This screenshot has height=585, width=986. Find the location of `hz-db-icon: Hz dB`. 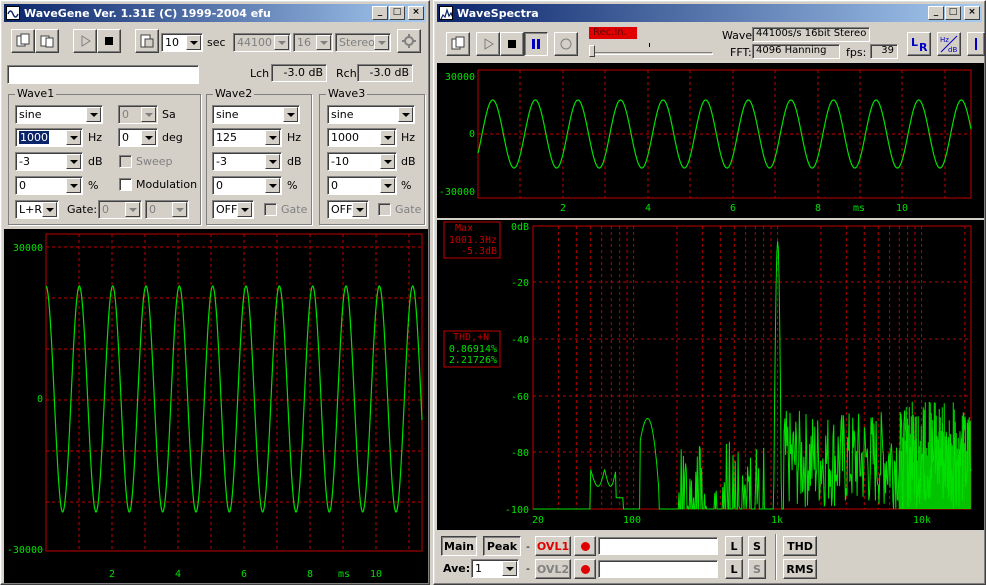

hz-db-icon: Hz dB is located at coordinates (948, 44).